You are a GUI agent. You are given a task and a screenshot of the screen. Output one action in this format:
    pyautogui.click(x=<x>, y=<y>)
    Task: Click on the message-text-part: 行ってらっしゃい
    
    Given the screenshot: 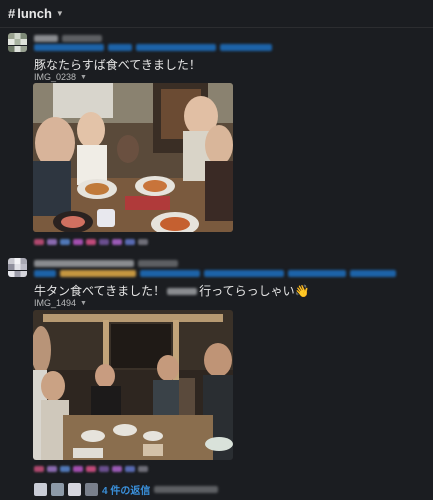 What is the action you would take?
    pyautogui.click(x=247, y=291)
    